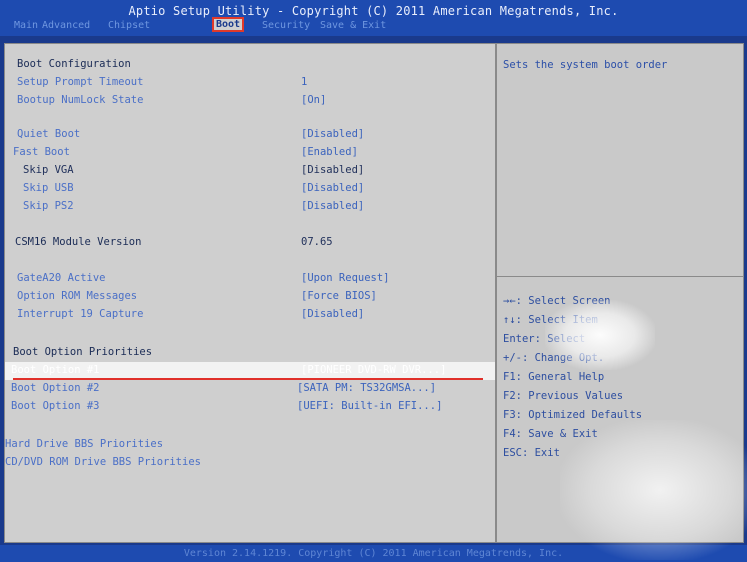 The height and width of the screenshot is (562, 747). Describe the element at coordinates (554, 377) in the screenshot. I see `key-hint-general-help: F1: General Help` at that location.